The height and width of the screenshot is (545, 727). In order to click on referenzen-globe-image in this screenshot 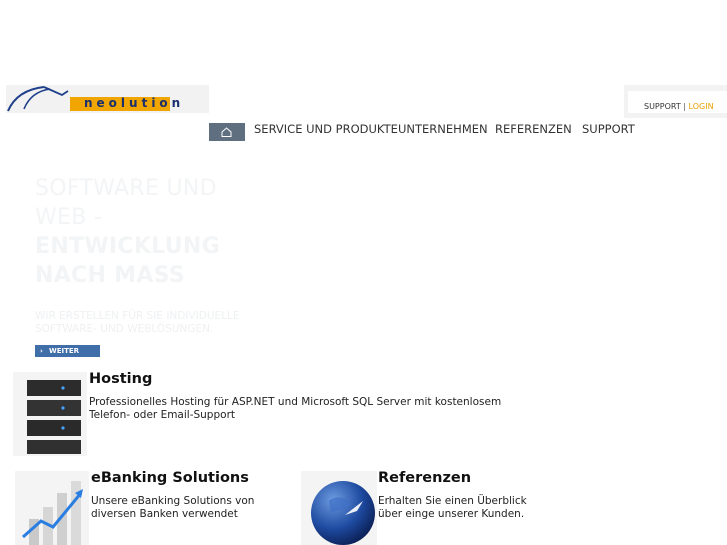, I will do `click(339, 508)`.